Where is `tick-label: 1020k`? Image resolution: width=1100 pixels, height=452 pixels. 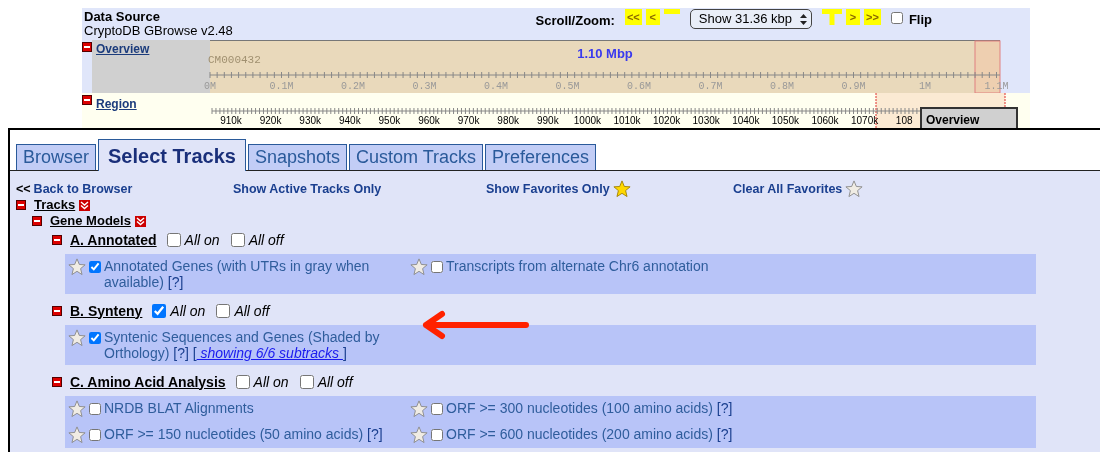
tick-label: 1020k is located at coordinates (666, 120).